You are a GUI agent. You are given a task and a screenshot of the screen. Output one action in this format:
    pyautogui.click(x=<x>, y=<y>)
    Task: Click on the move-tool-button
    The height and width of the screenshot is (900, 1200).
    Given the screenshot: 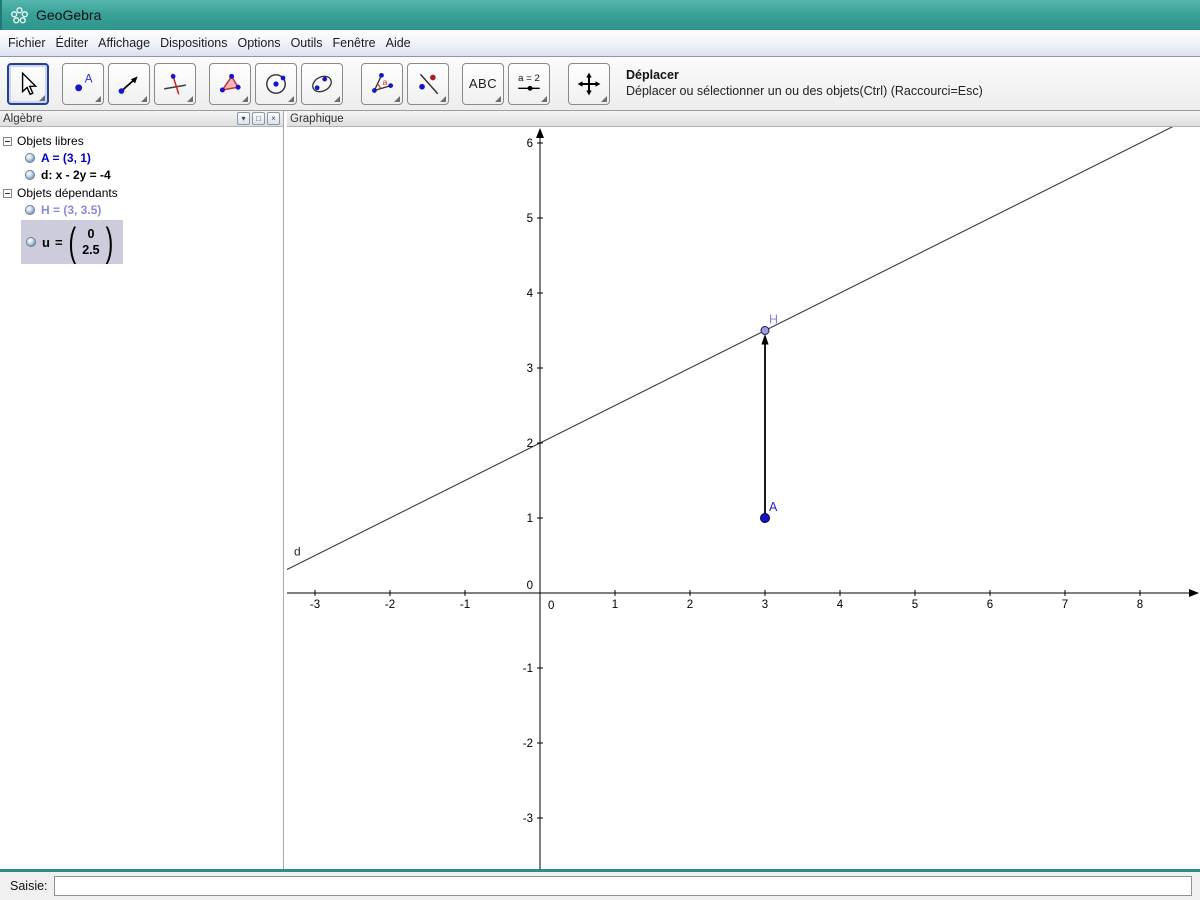 What is the action you would take?
    pyautogui.click(x=28, y=83)
    